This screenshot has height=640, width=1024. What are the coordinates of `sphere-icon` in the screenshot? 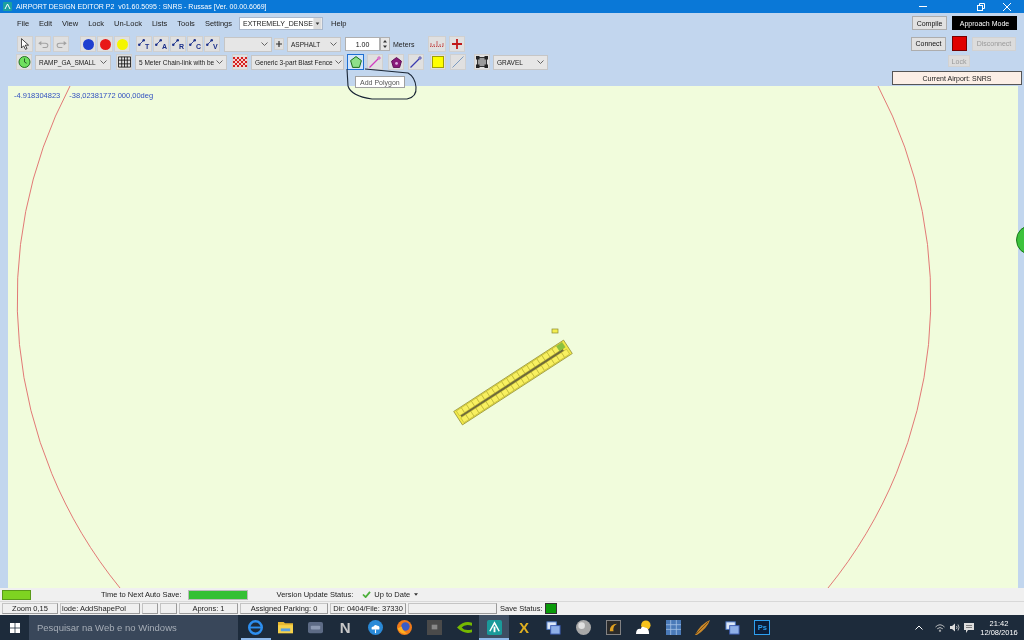 It's located at (584, 627).